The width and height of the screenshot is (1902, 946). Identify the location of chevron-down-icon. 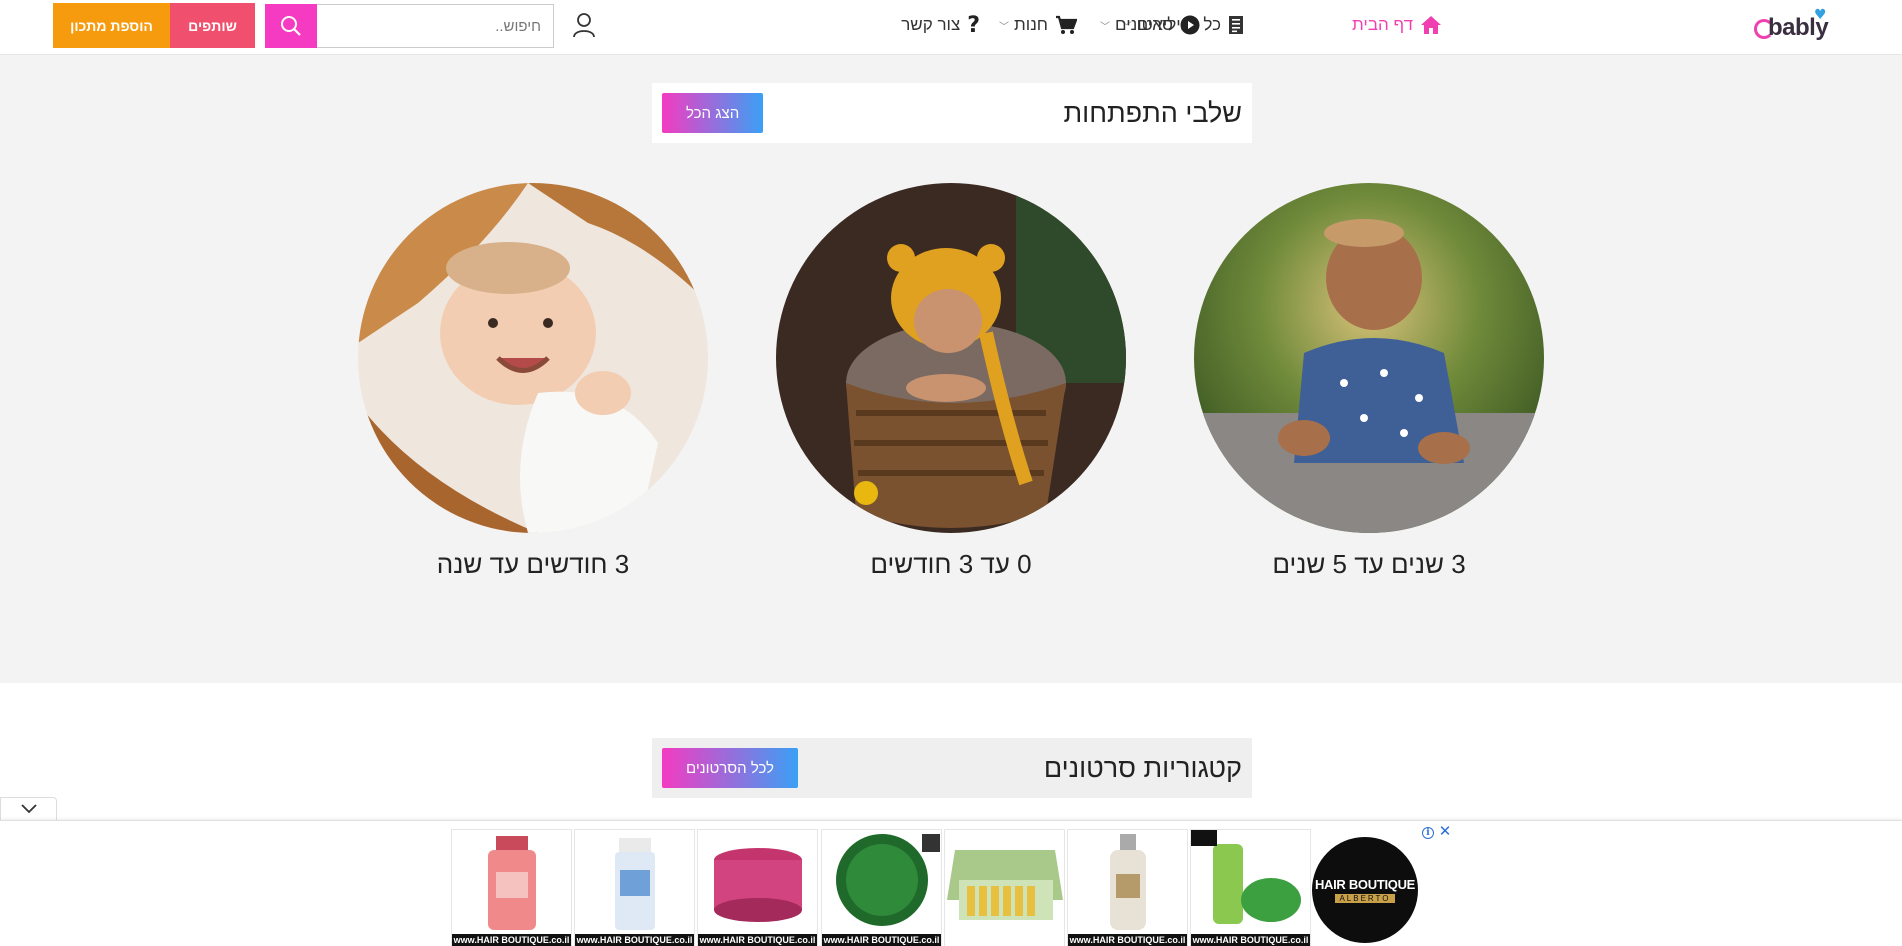
(28, 809).